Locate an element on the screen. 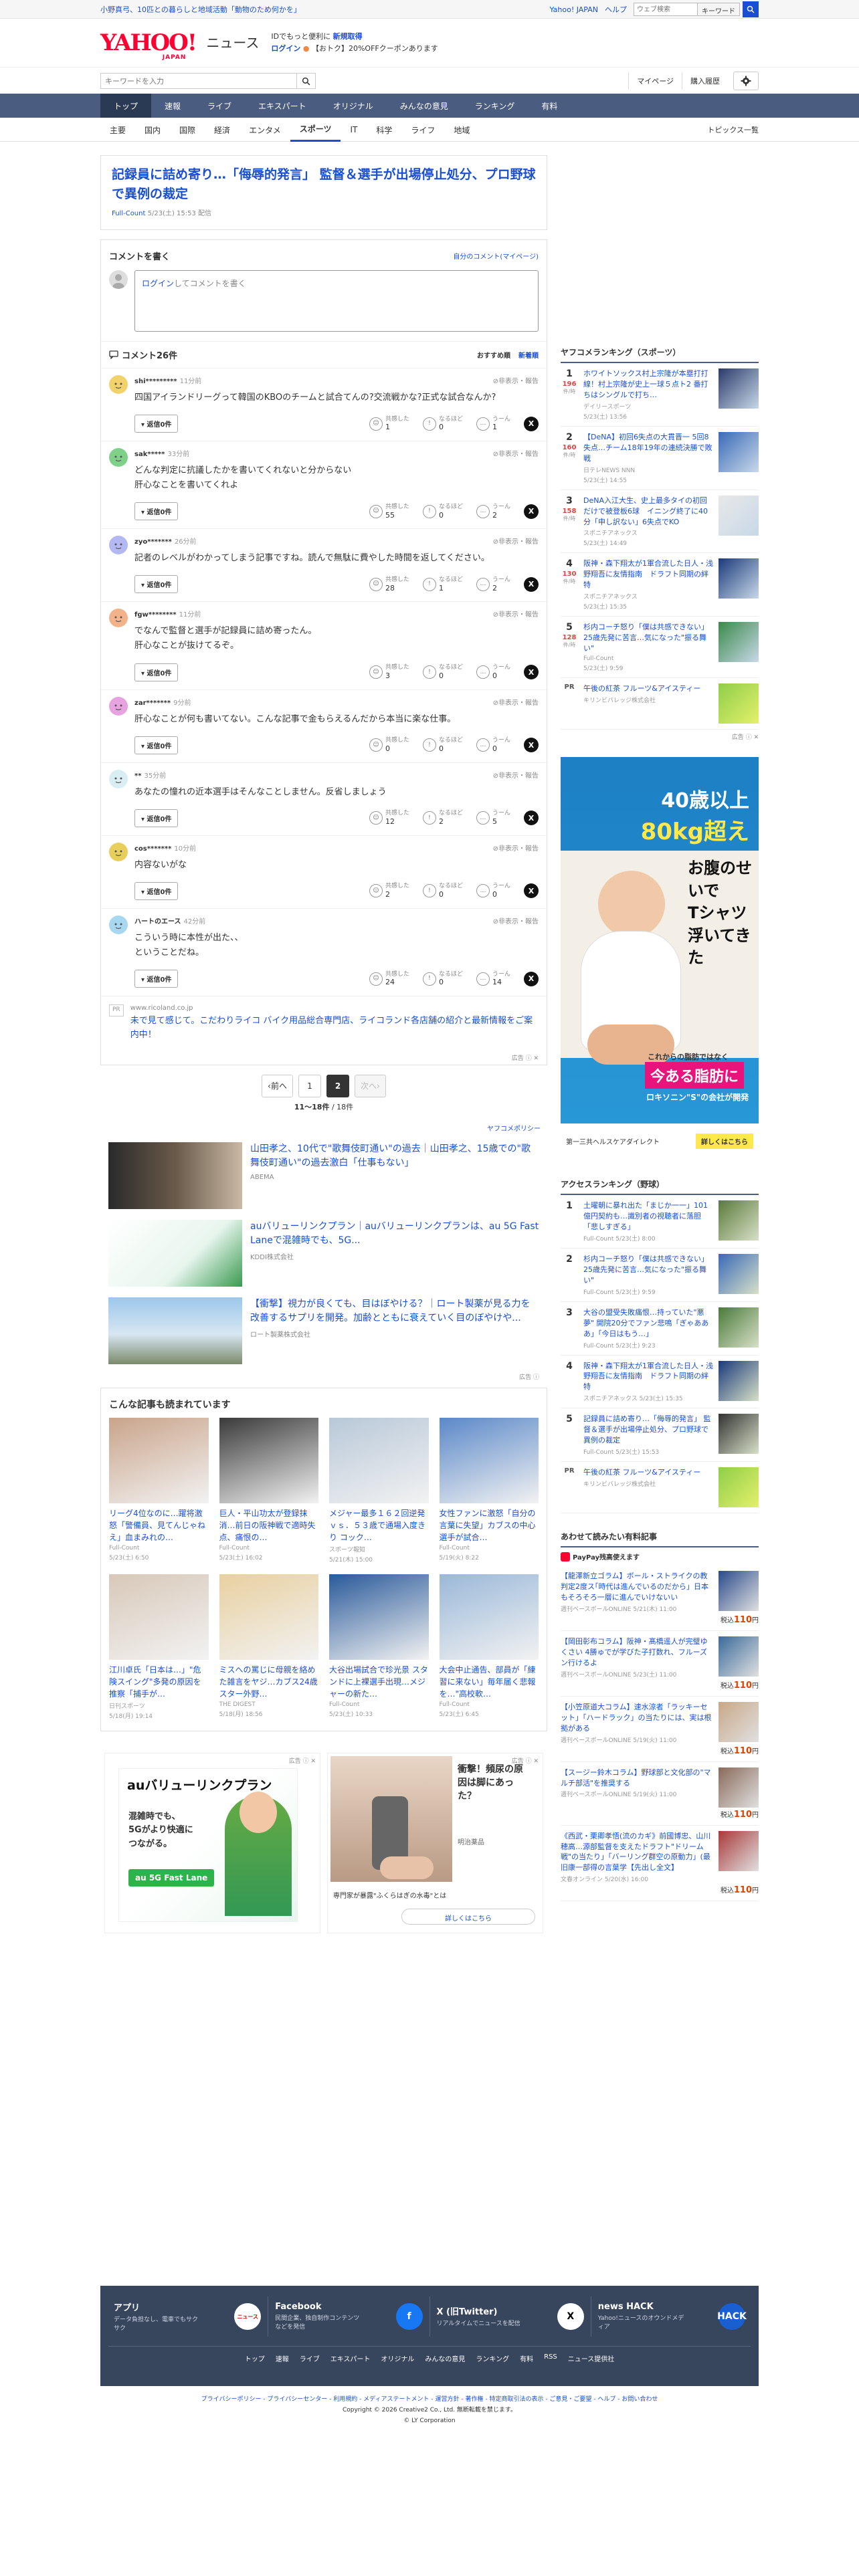  sort-new: 新着順 is located at coordinates (529, 355).